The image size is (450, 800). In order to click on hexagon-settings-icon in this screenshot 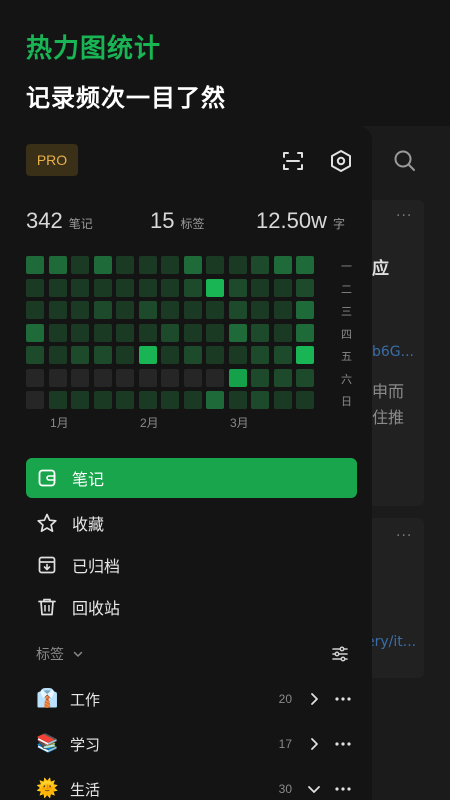, I will do `click(341, 161)`.